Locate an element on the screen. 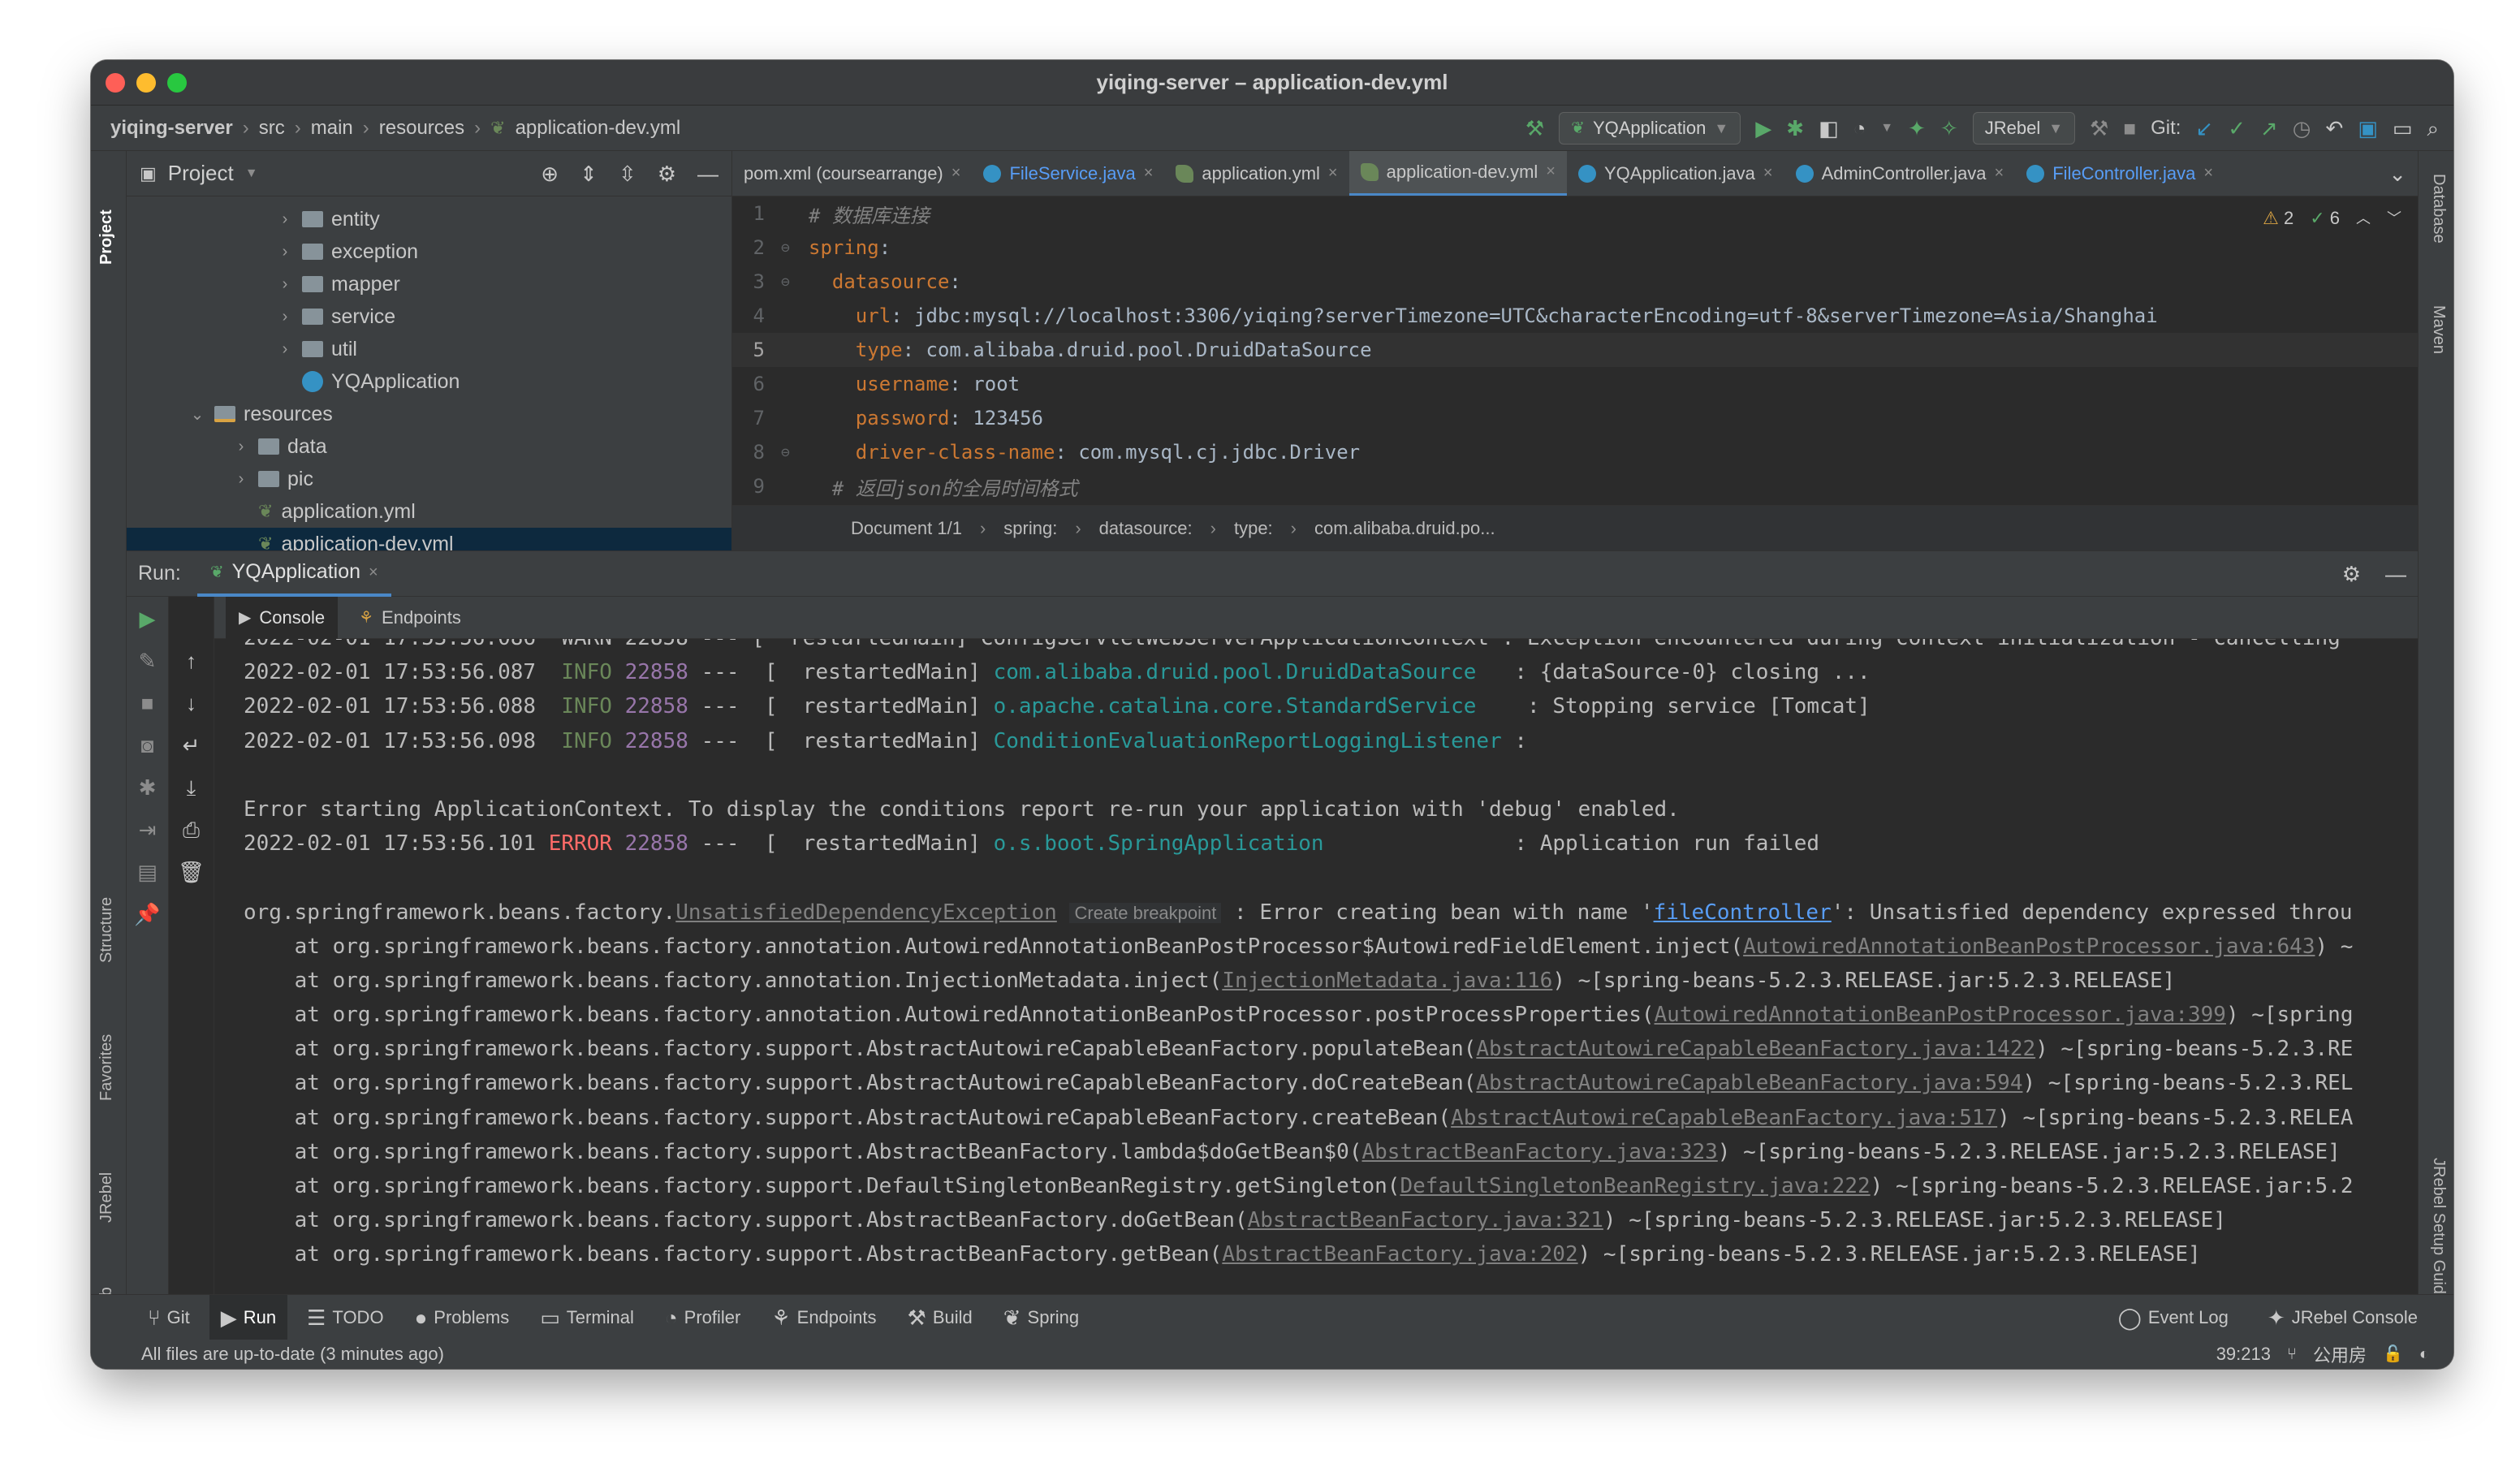 The height and width of the screenshot is (1476, 2520). project-structure-icon: ▣ is located at coordinates (2368, 128).